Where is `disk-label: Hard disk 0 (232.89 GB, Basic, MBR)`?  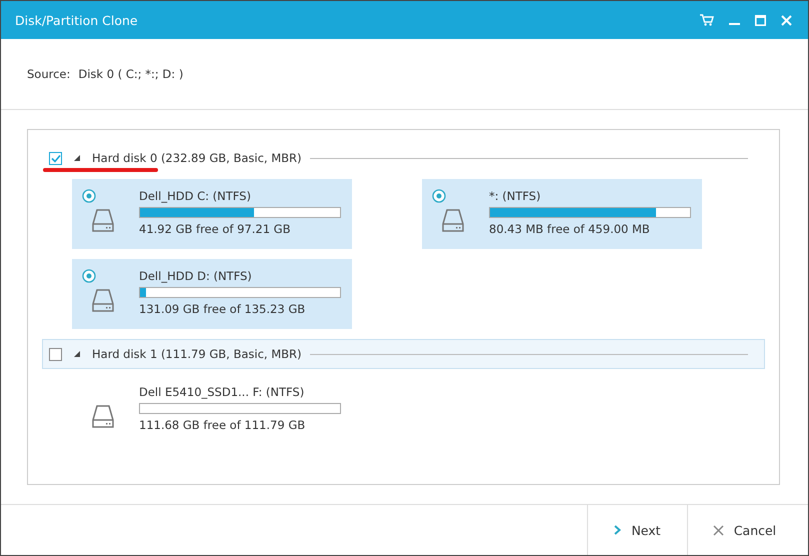
disk-label: Hard disk 0 (232.89 GB, Basic, MBR) is located at coordinates (197, 158).